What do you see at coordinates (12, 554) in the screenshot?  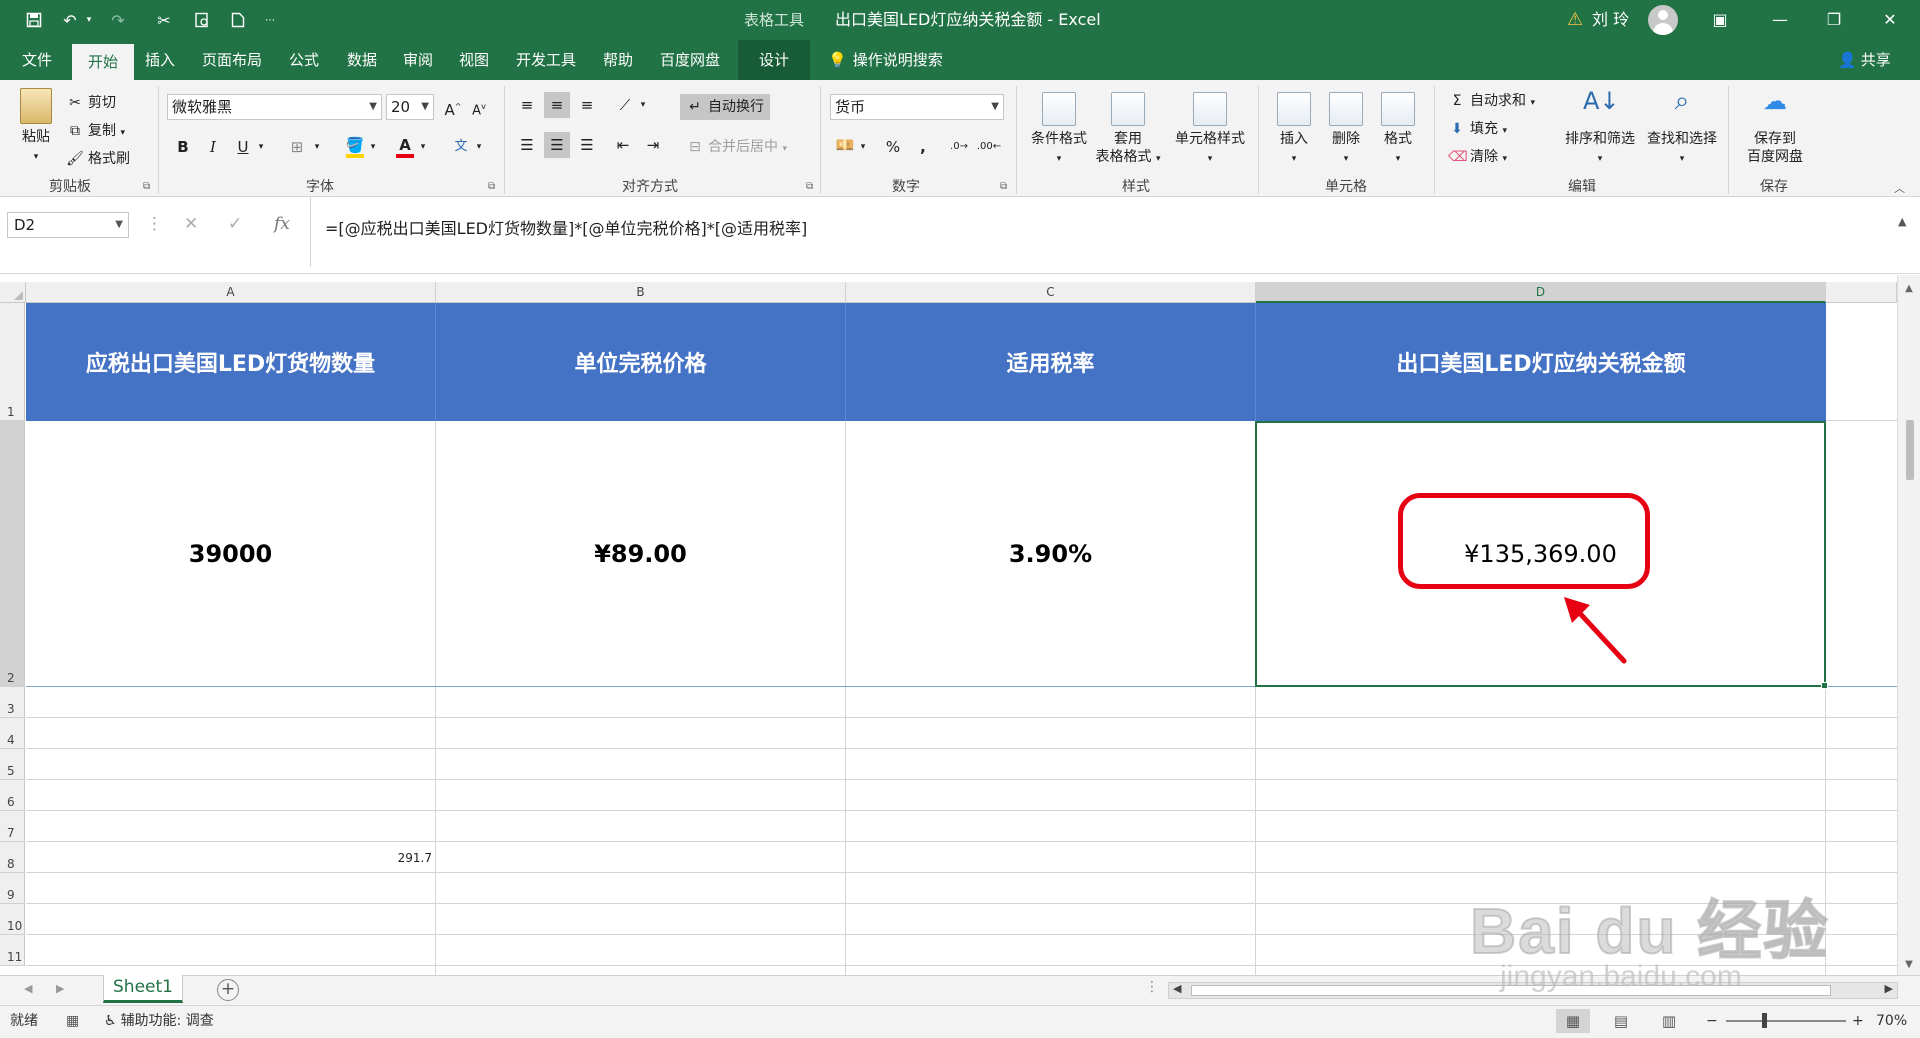 I see `row-header-2: 2` at bounding box center [12, 554].